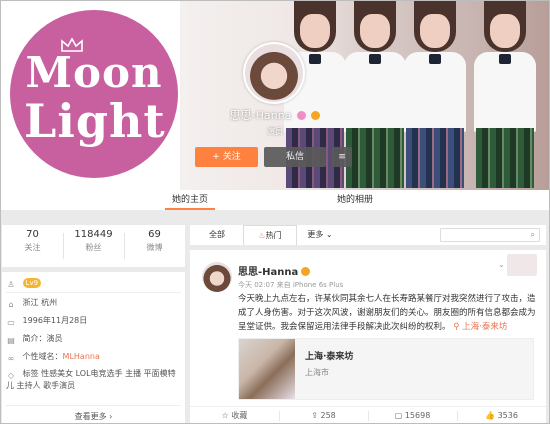 Image resolution: width=550 pixels, height=424 pixels. I want to click on level-badge: Lv9, so click(32, 283).